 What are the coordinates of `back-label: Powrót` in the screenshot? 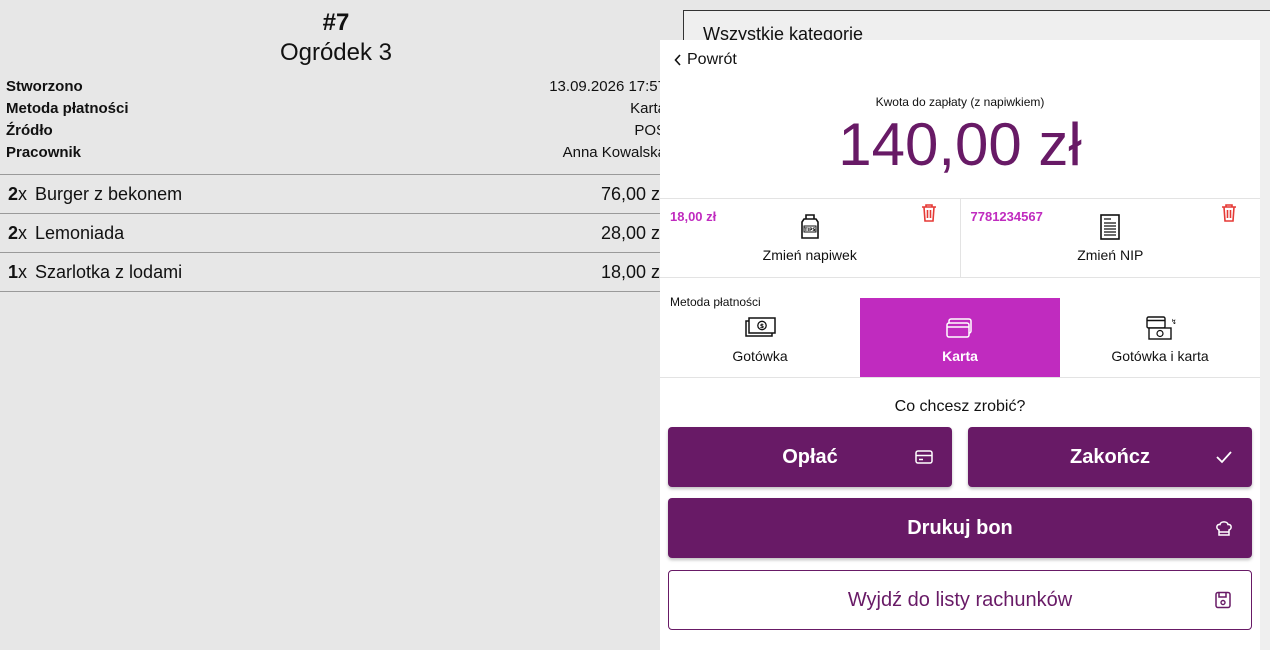 It's located at (712, 59).